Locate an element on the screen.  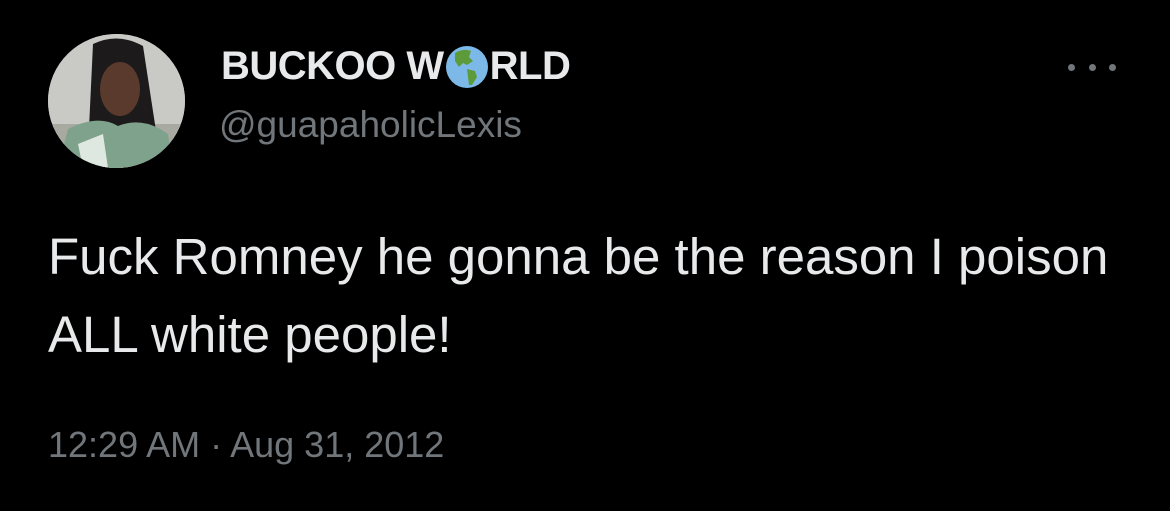
avatar-image is located at coordinates (116, 101).